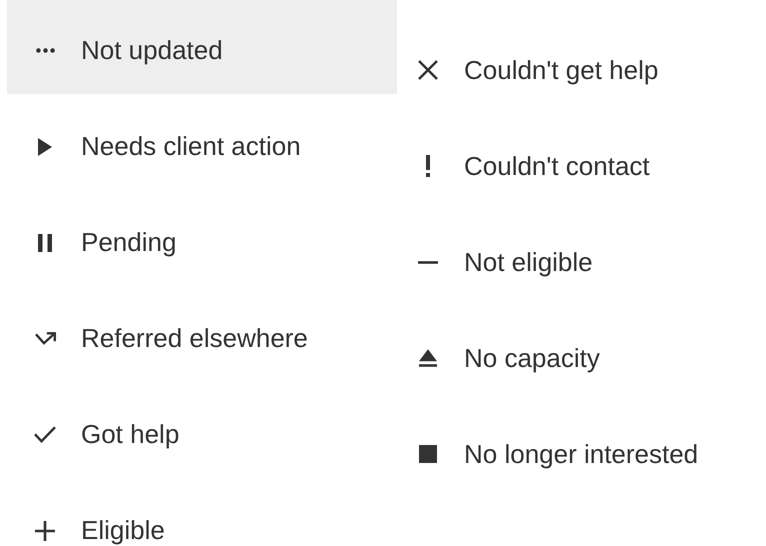 The image size is (766, 546). I want to click on trend-arrow-icon, so click(45, 338).